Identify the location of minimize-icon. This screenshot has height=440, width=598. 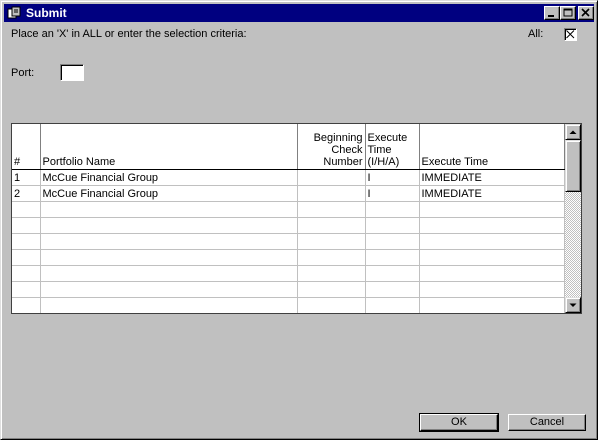
(551, 16).